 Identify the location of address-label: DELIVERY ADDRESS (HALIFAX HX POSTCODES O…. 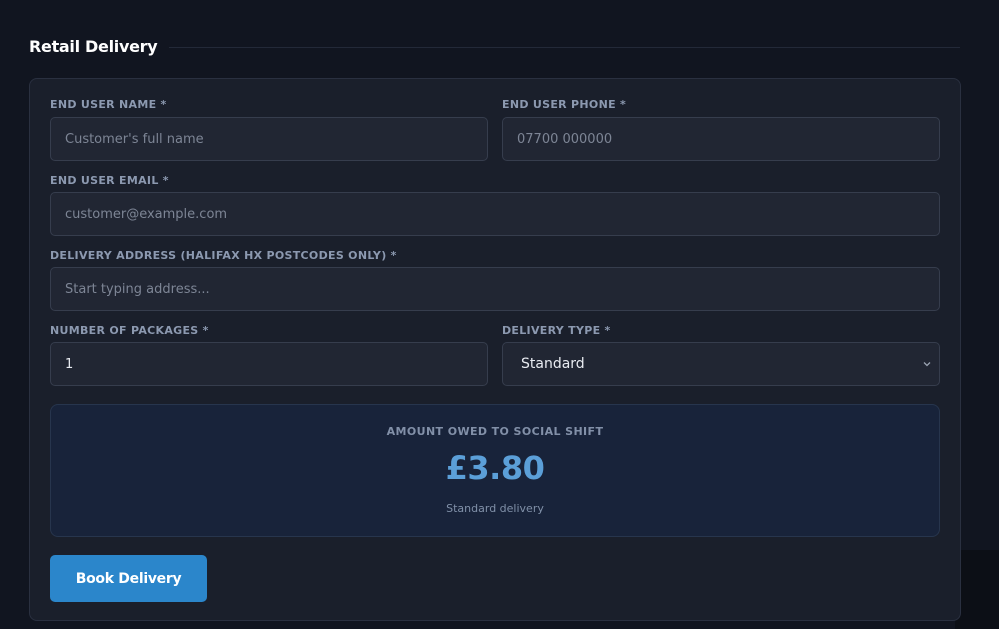
(223, 255).